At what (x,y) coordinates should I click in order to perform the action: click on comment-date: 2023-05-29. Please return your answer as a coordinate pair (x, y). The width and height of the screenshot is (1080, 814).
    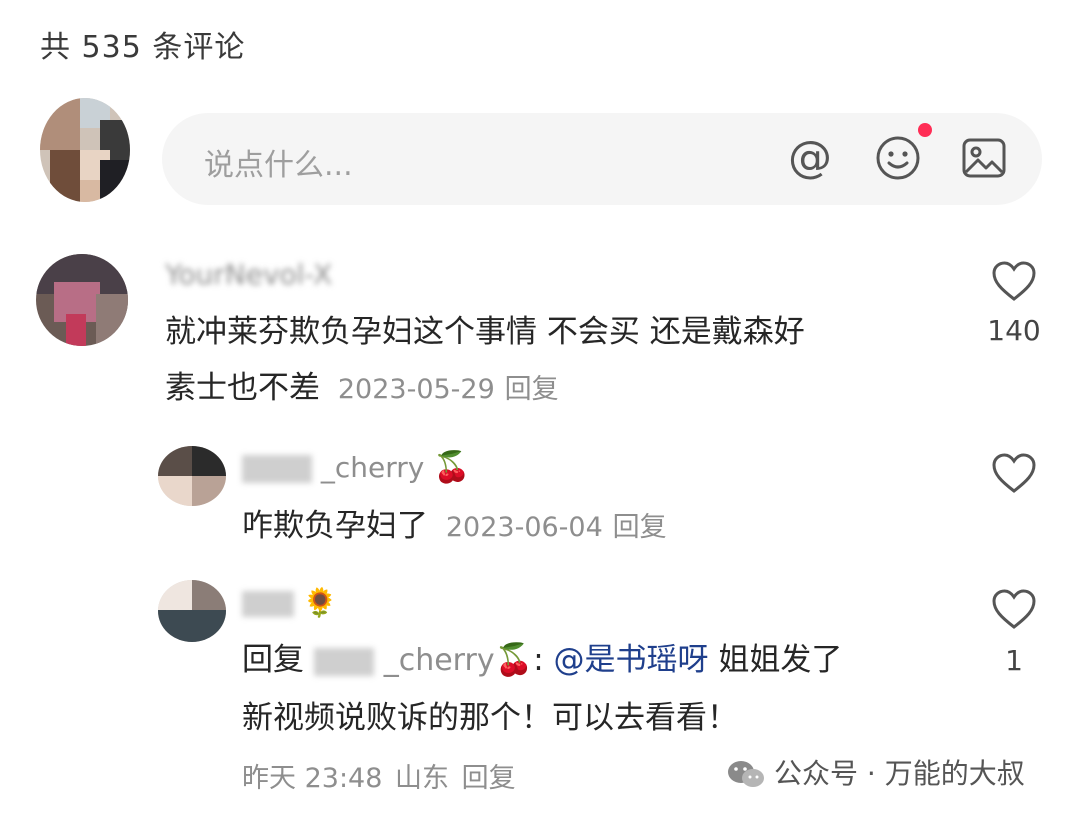
    Looking at the image, I should click on (416, 389).